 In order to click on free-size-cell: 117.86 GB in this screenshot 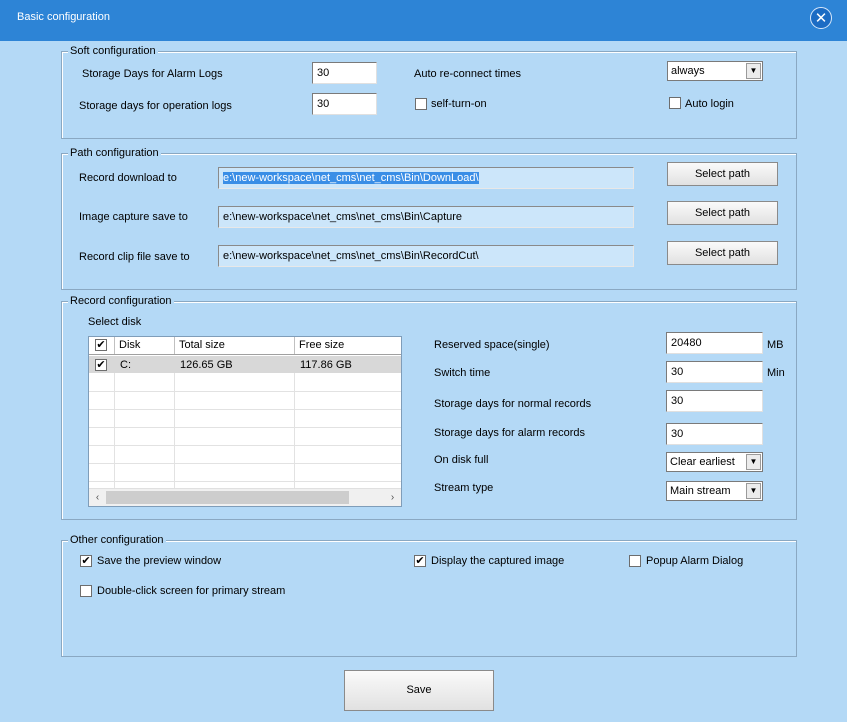, I will do `click(326, 365)`.